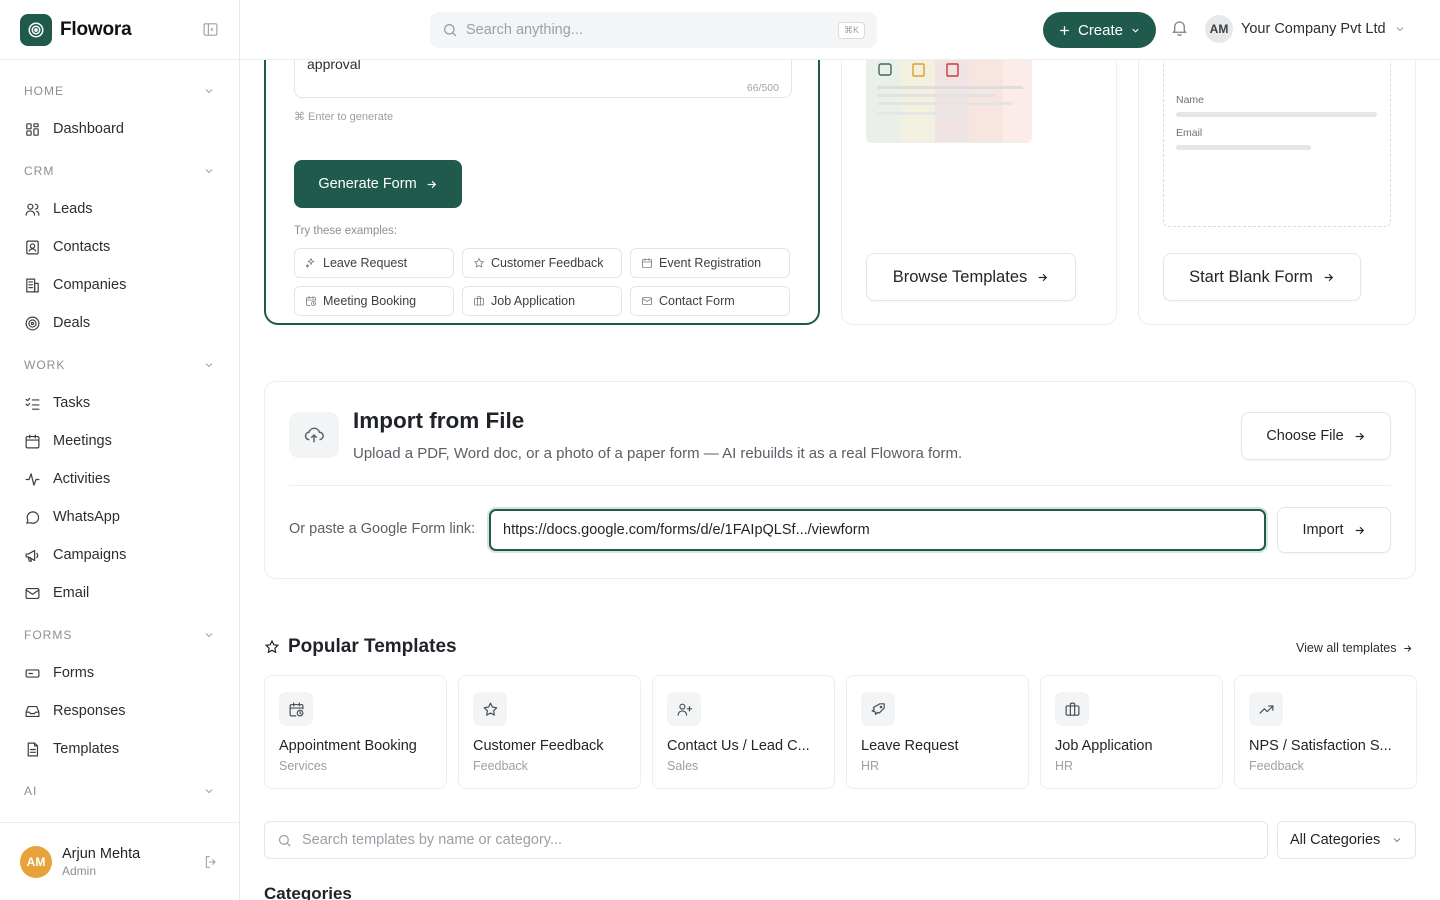 The width and height of the screenshot is (1440, 900). Describe the element at coordinates (378, 184) in the screenshot. I see `generate-form-button: Generate Form` at that location.